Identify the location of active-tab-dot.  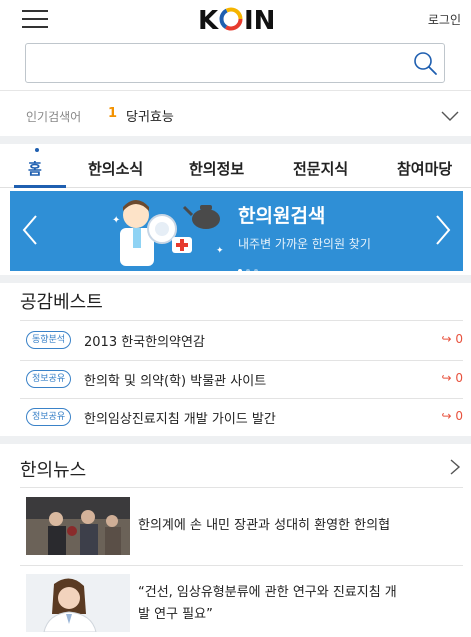
(37, 150).